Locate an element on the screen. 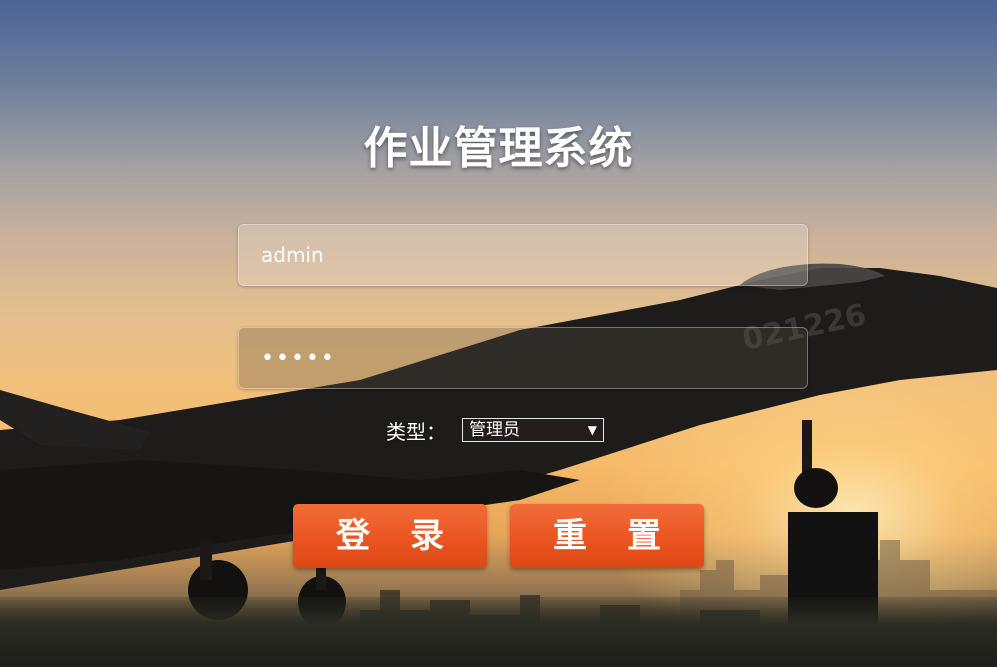 The height and width of the screenshot is (667, 997). password-input: ••••• is located at coordinates (523, 358).